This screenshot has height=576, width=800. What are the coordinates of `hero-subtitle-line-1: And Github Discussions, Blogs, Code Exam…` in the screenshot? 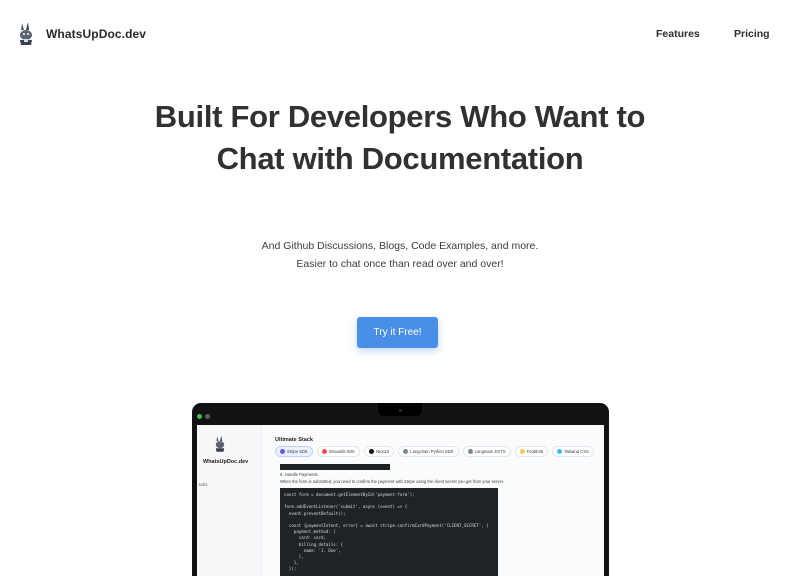 It's located at (400, 246).